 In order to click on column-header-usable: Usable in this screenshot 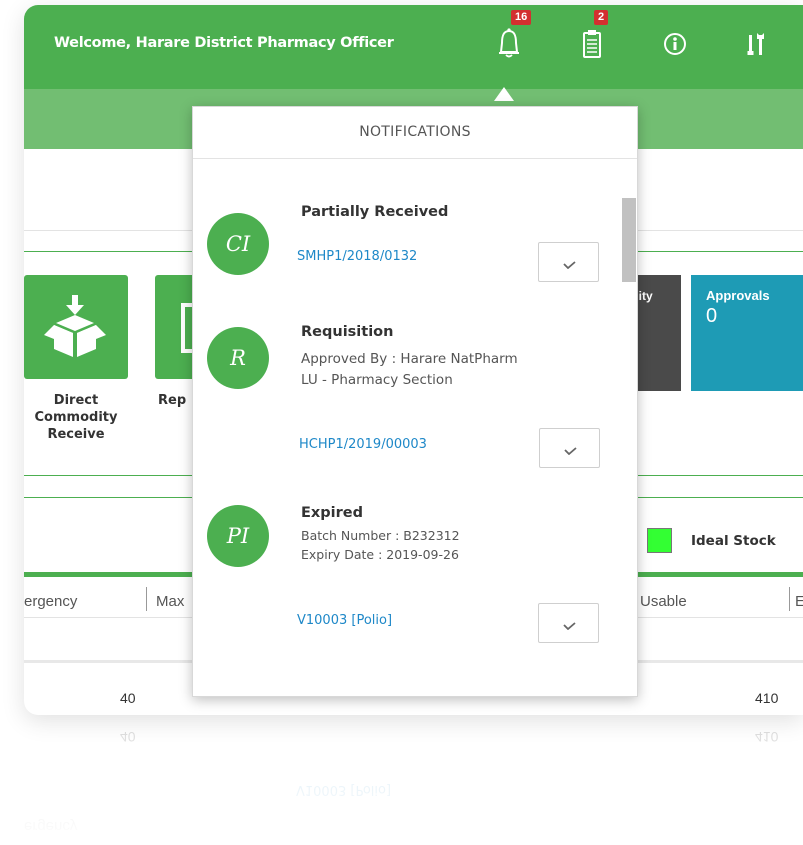, I will do `click(663, 601)`.